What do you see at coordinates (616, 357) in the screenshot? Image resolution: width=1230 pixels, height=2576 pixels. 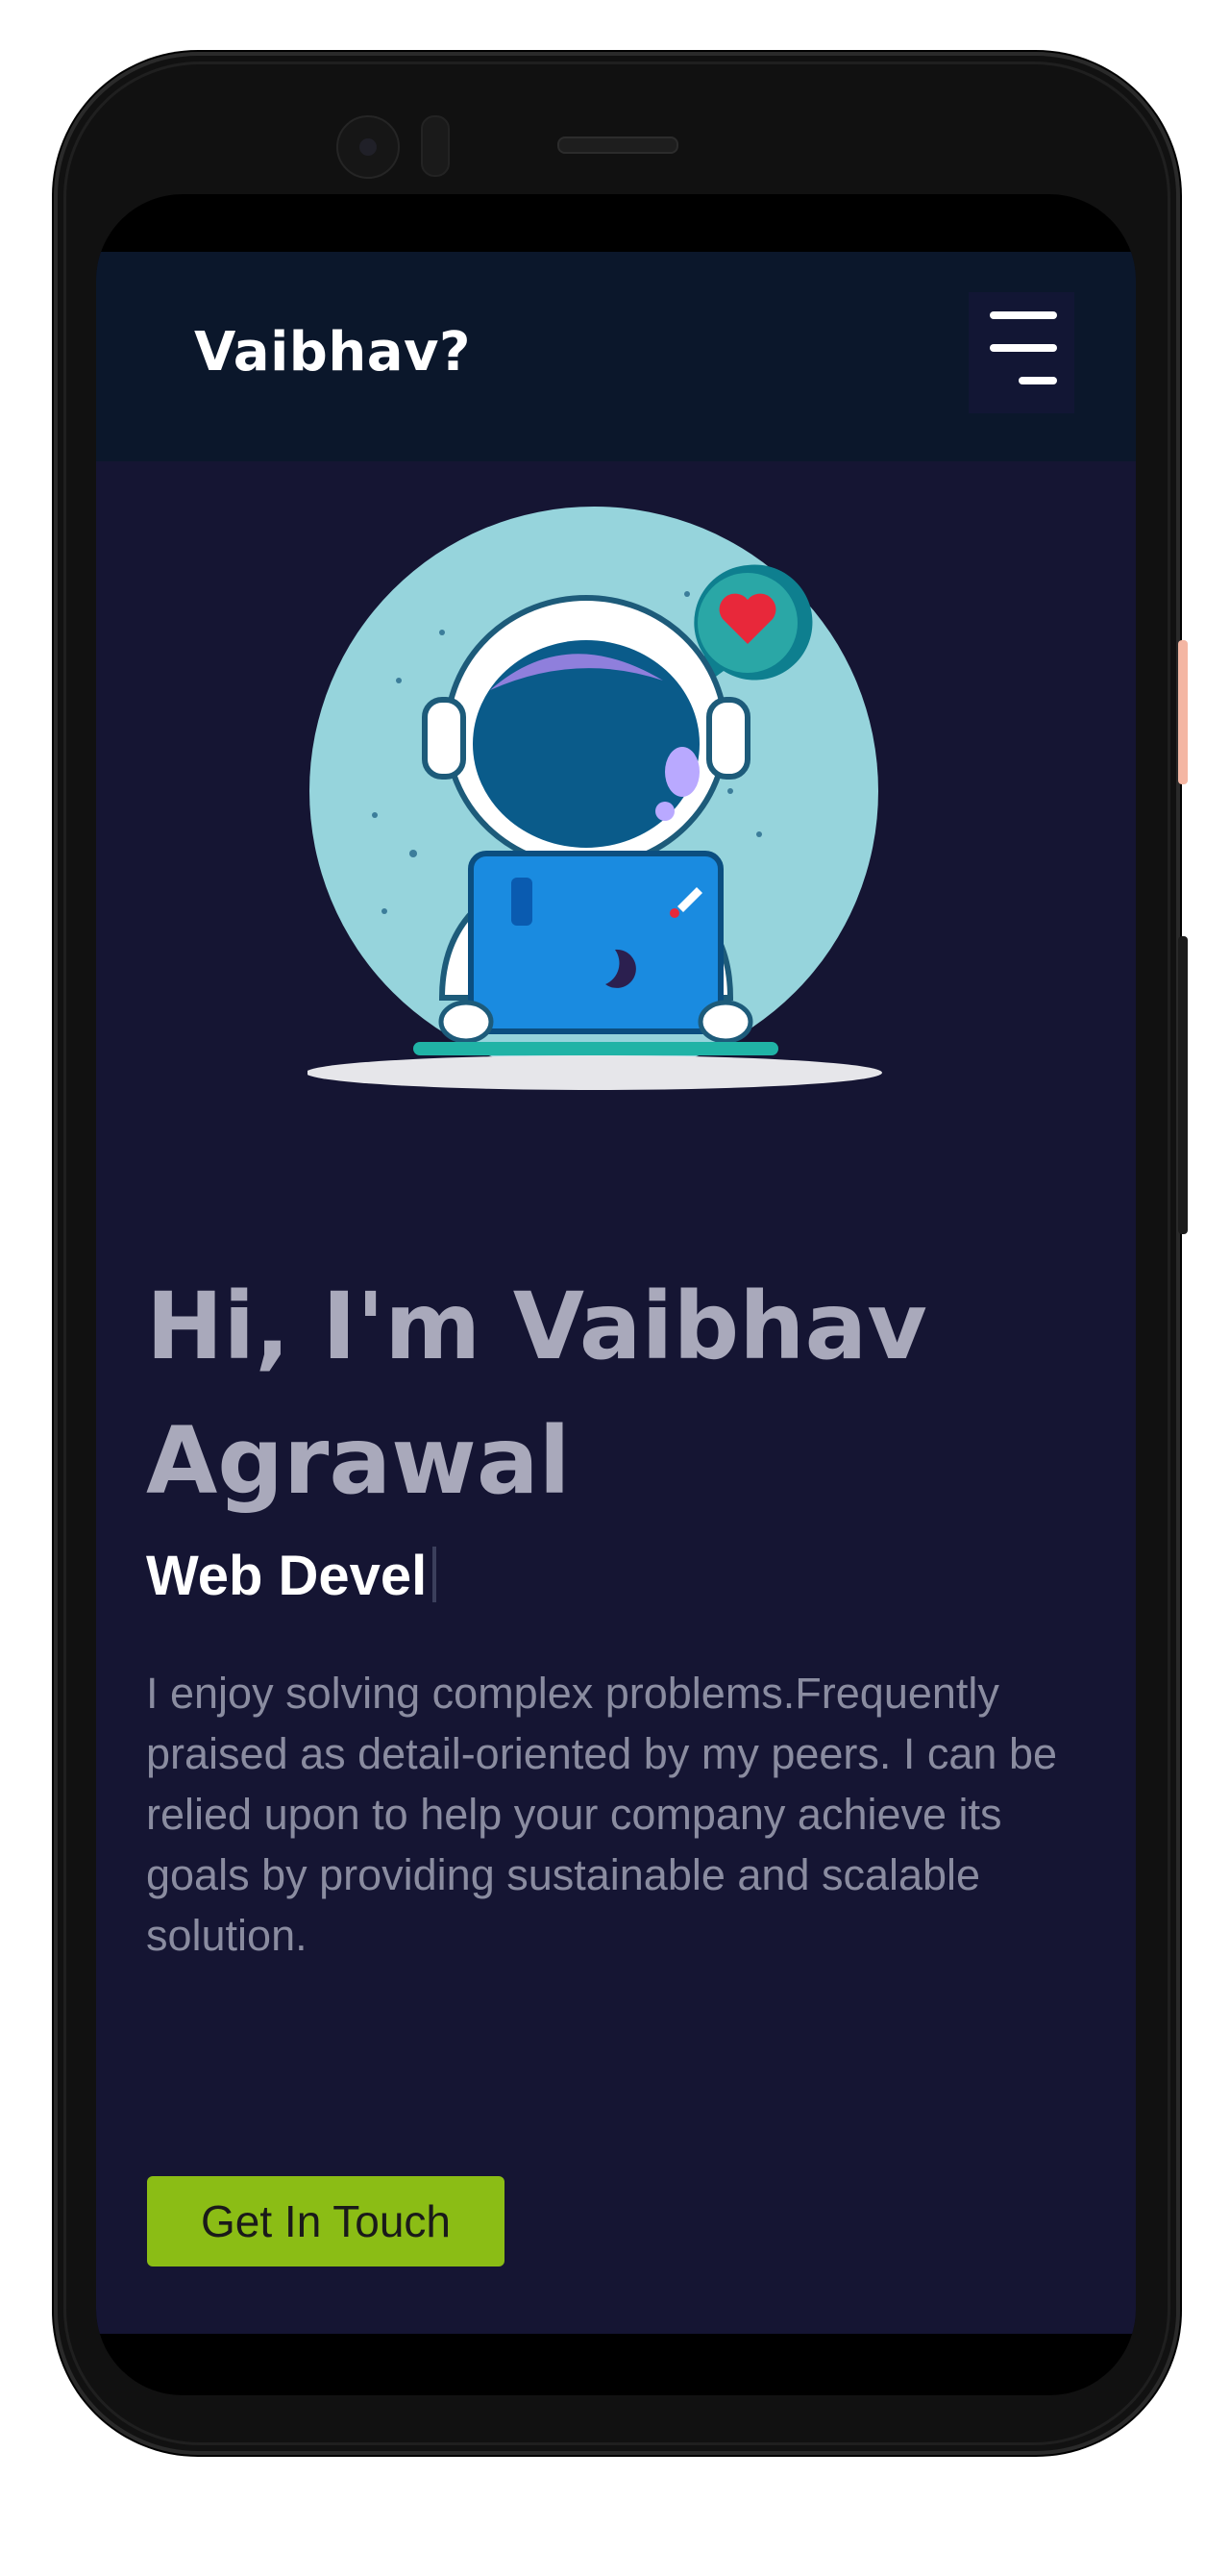 I see `top-navbar: Vaibhav?` at bounding box center [616, 357].